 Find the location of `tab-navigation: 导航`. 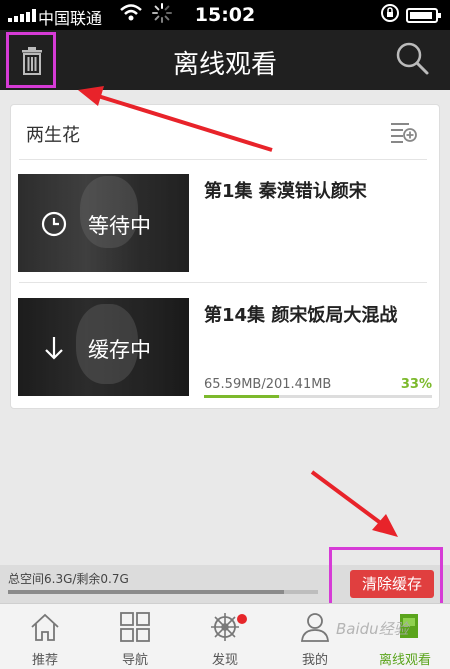

tab-navigation: 导航 is located at coordinates (135, 636).